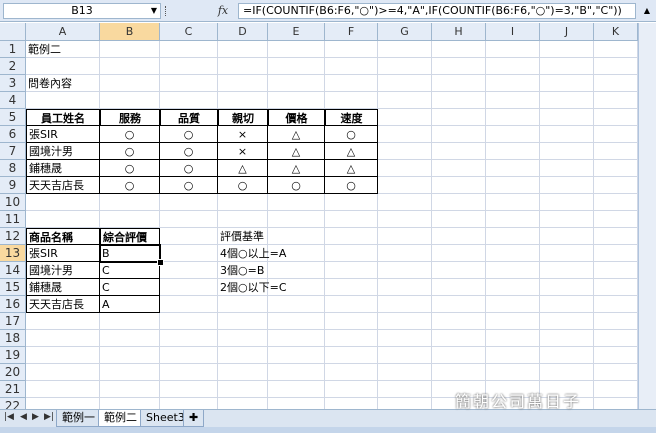 The height and width of the screenshot is (433, 656). What do you see at coordinates (13, 236) in the screenshot?
I see `row-header-12: 12` at bounding box center [13, 236].